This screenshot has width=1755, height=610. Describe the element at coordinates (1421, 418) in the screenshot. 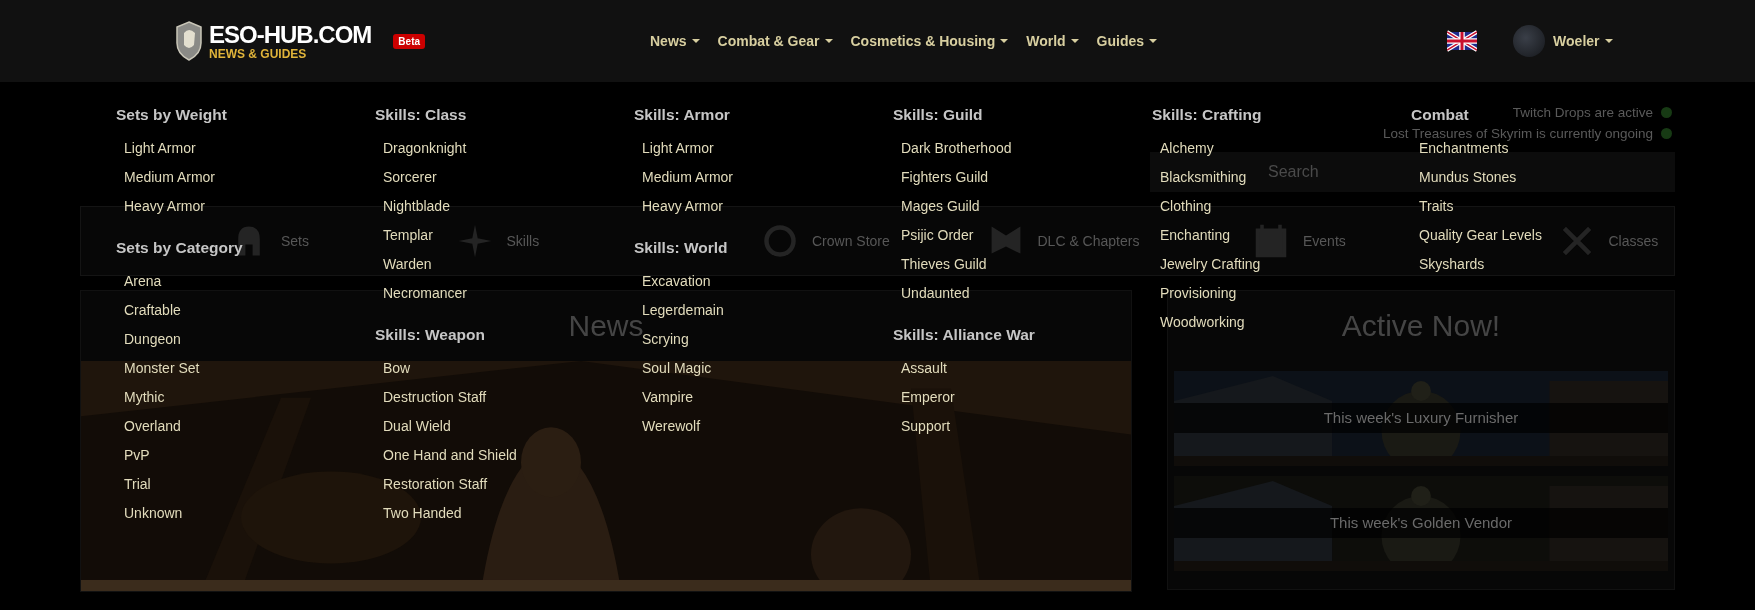

I see `card-caption: This week's Luxury Furnisher` at that location.